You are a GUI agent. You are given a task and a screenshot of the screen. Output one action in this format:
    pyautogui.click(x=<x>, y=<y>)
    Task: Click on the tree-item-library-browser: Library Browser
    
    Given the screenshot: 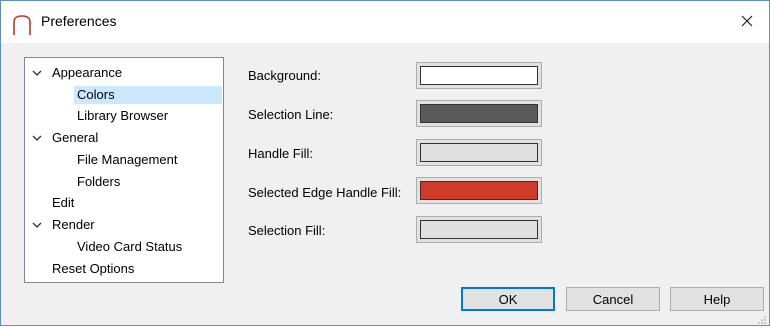 What is the action you would take?
    pyautogui.click(x=122, y=116)
    